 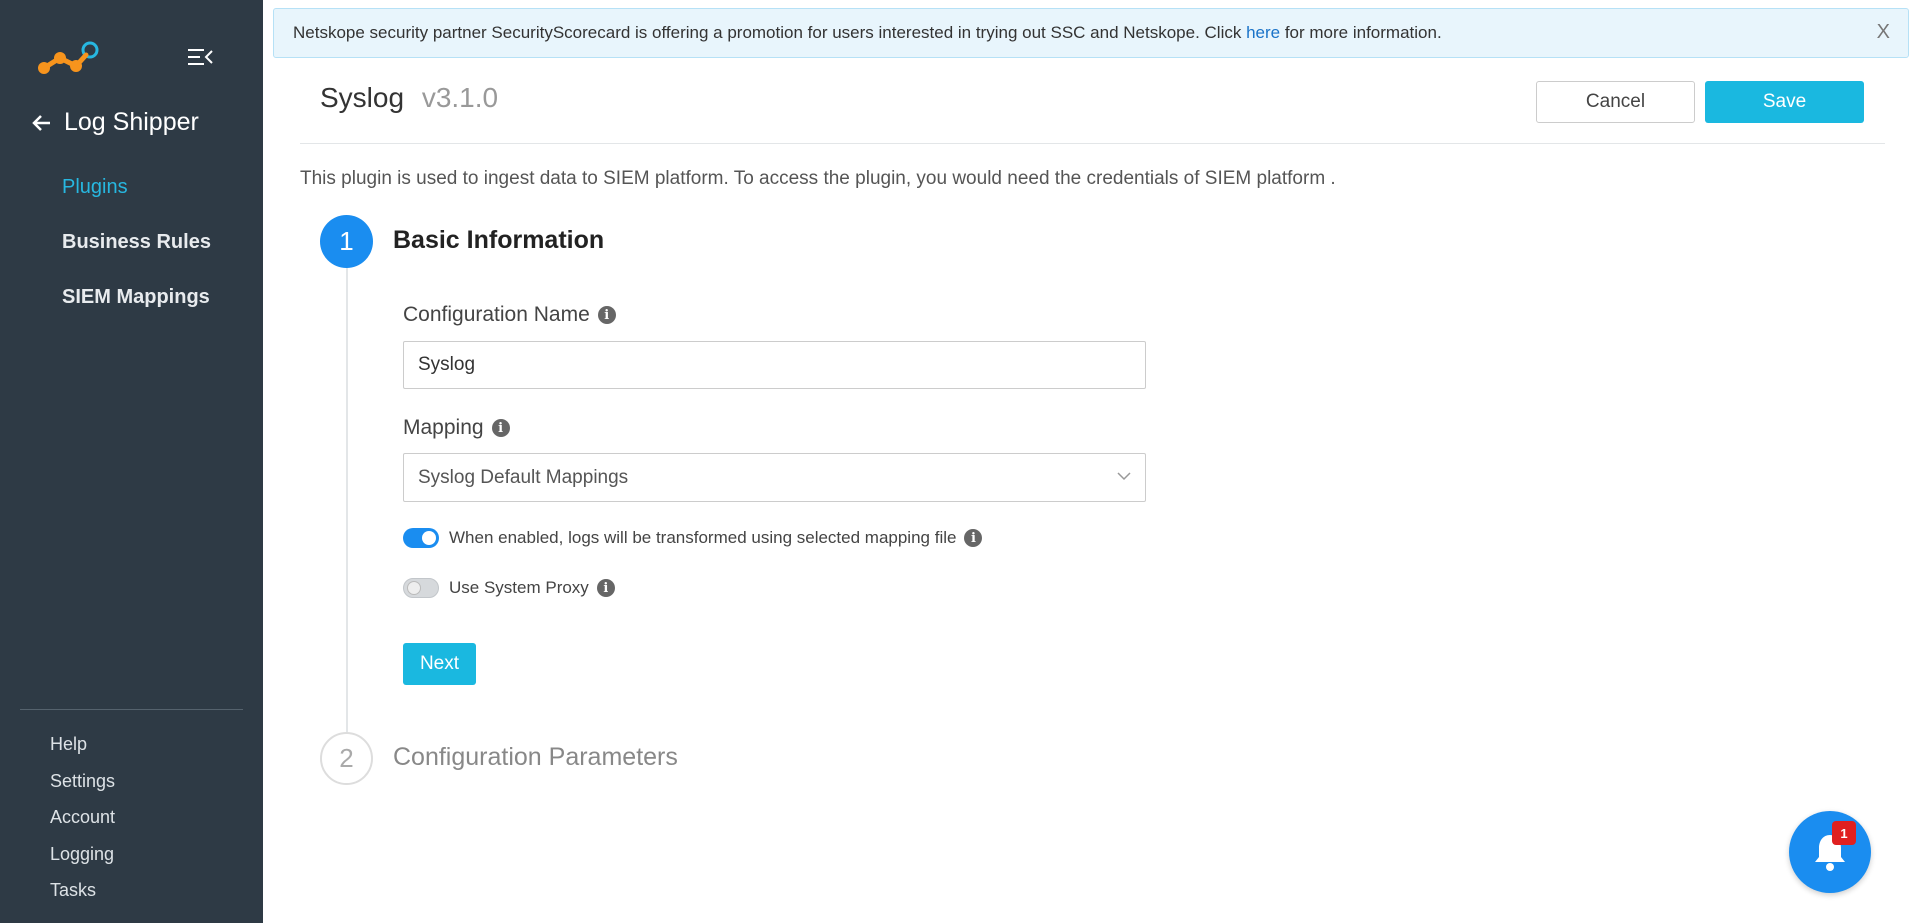 I want to click on sidebar-item-tasks: Tasks, so click(x=82, y=894).